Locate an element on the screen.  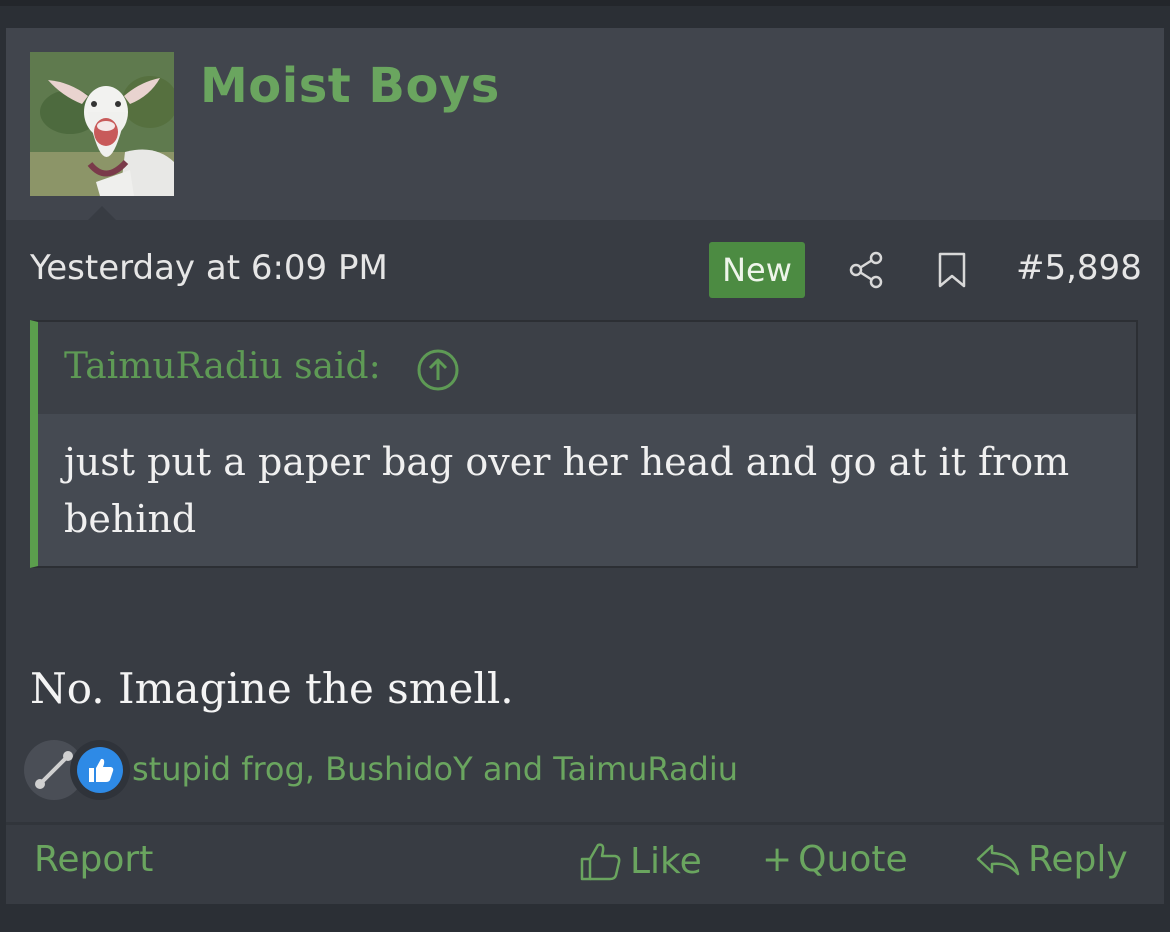
post-number: #5,898 is located at coordinates (1079, 268).